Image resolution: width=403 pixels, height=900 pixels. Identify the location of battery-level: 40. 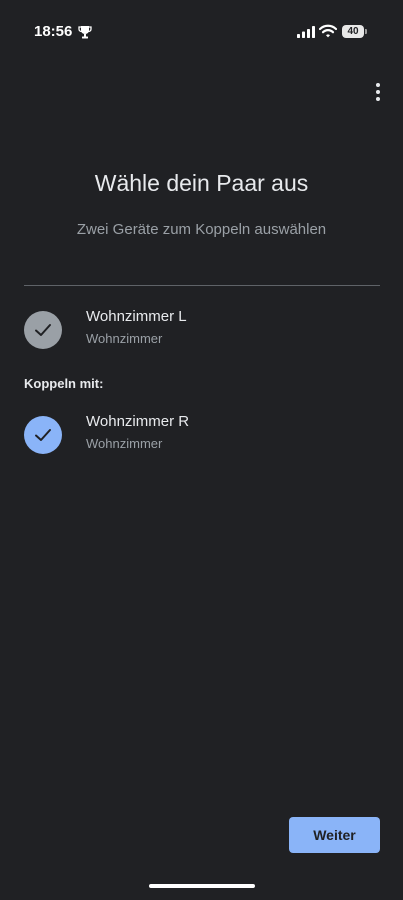
(353, 31).